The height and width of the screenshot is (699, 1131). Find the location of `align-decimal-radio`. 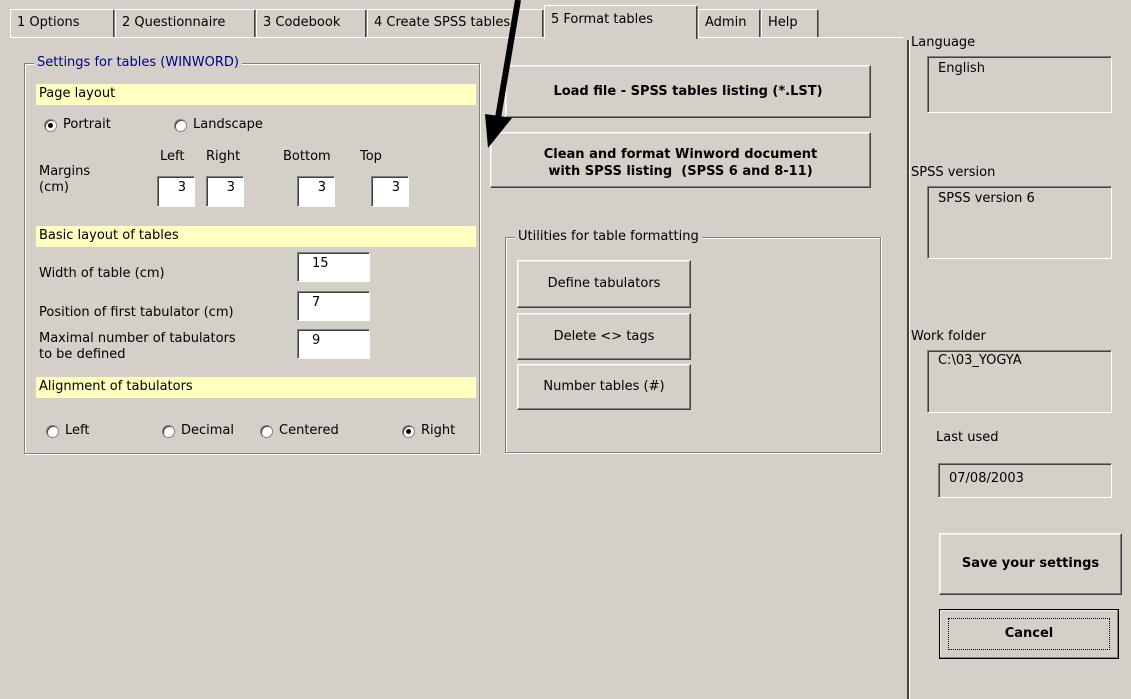

align-decimal-radio is located at coordinates (168, 431).